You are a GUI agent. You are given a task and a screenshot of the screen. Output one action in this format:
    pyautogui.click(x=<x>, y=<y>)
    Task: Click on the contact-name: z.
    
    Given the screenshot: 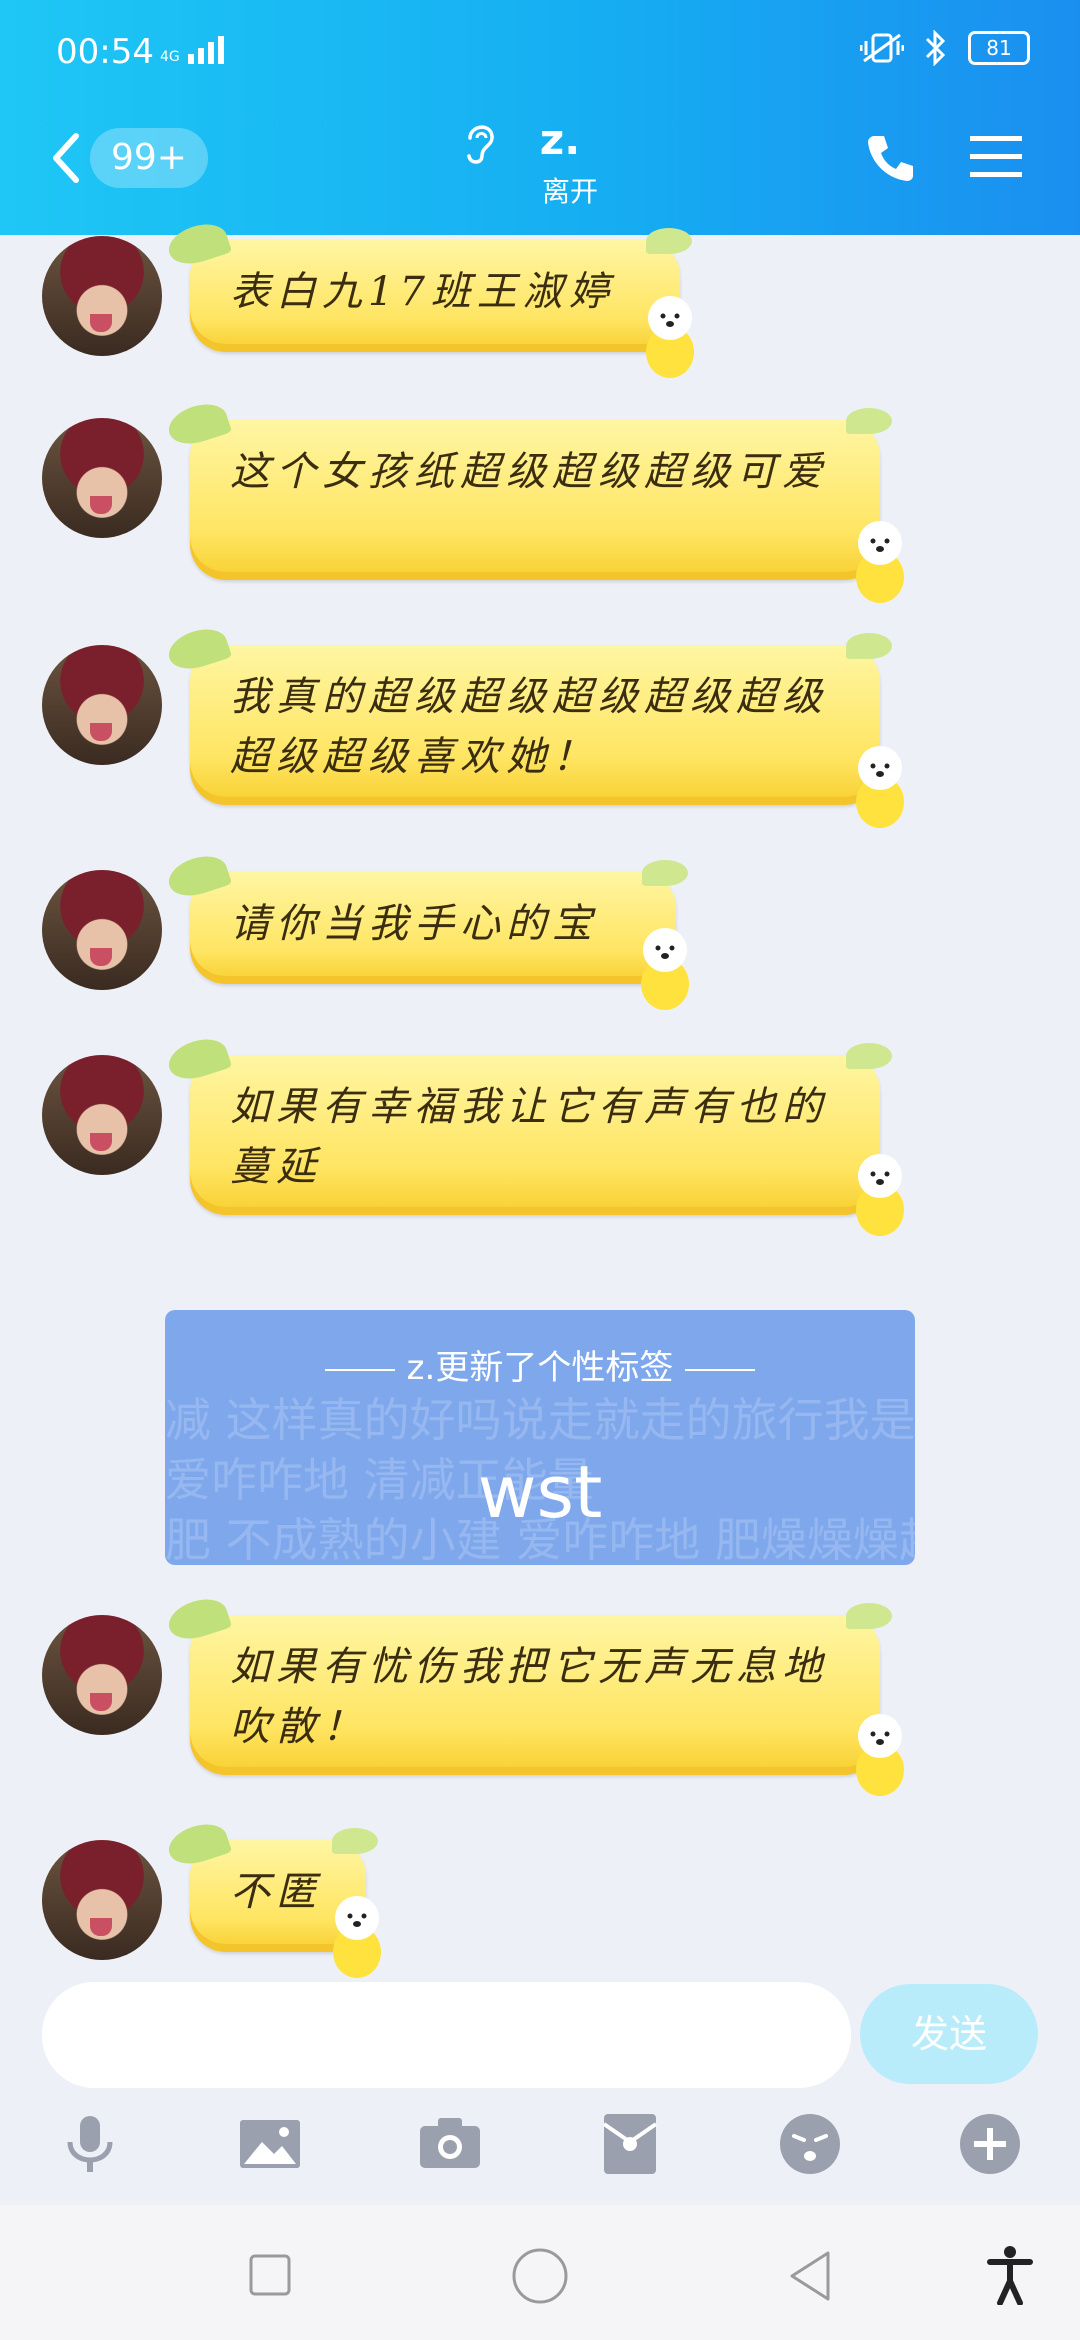 What is the action you would take?
    pyautogui.click(x=560, y=139)
    